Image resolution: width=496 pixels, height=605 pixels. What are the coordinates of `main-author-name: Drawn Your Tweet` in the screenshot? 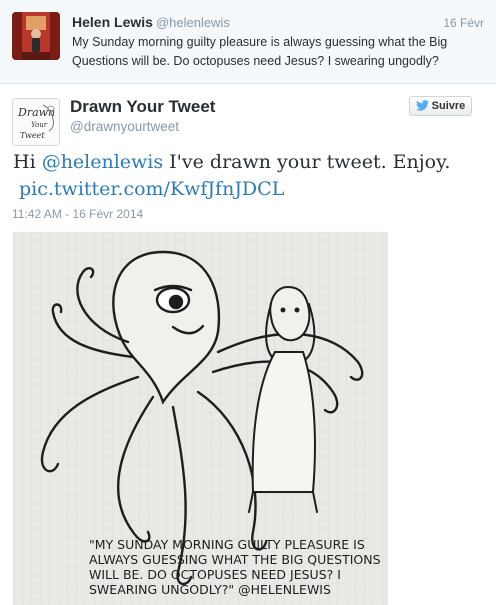 It's located at (142, 107).